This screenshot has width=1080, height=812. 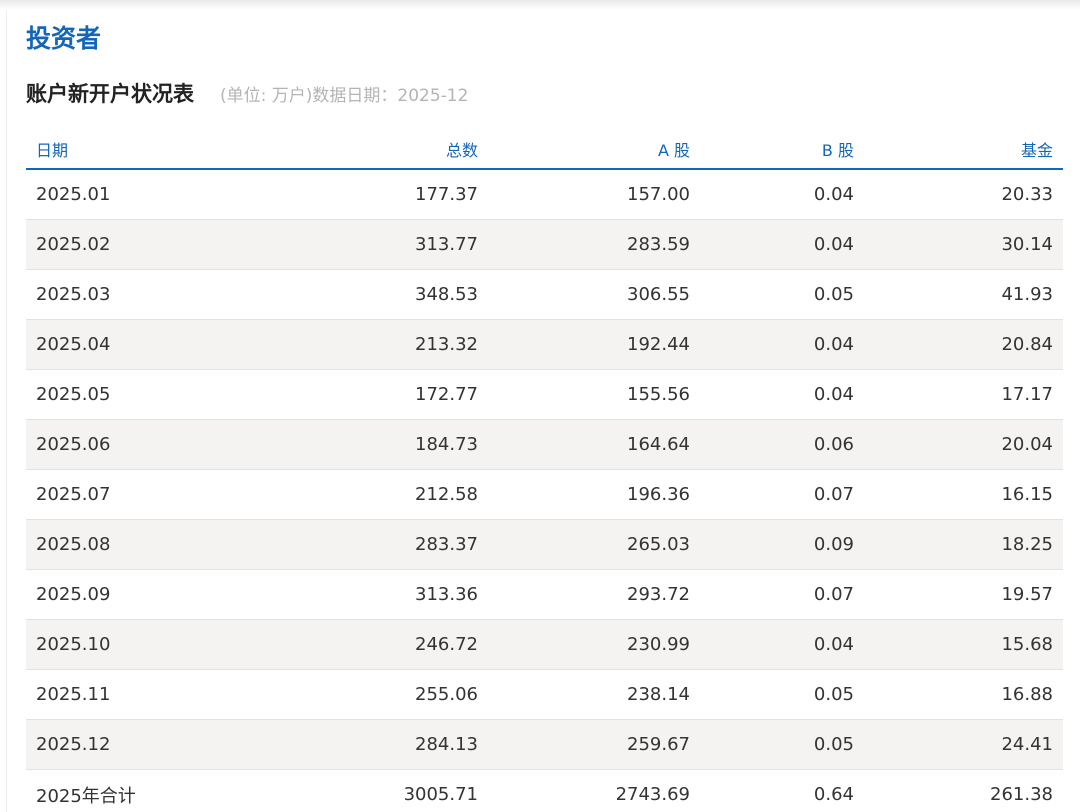 I want to click on cell-total: 255.06, so click(x=382, y=694).